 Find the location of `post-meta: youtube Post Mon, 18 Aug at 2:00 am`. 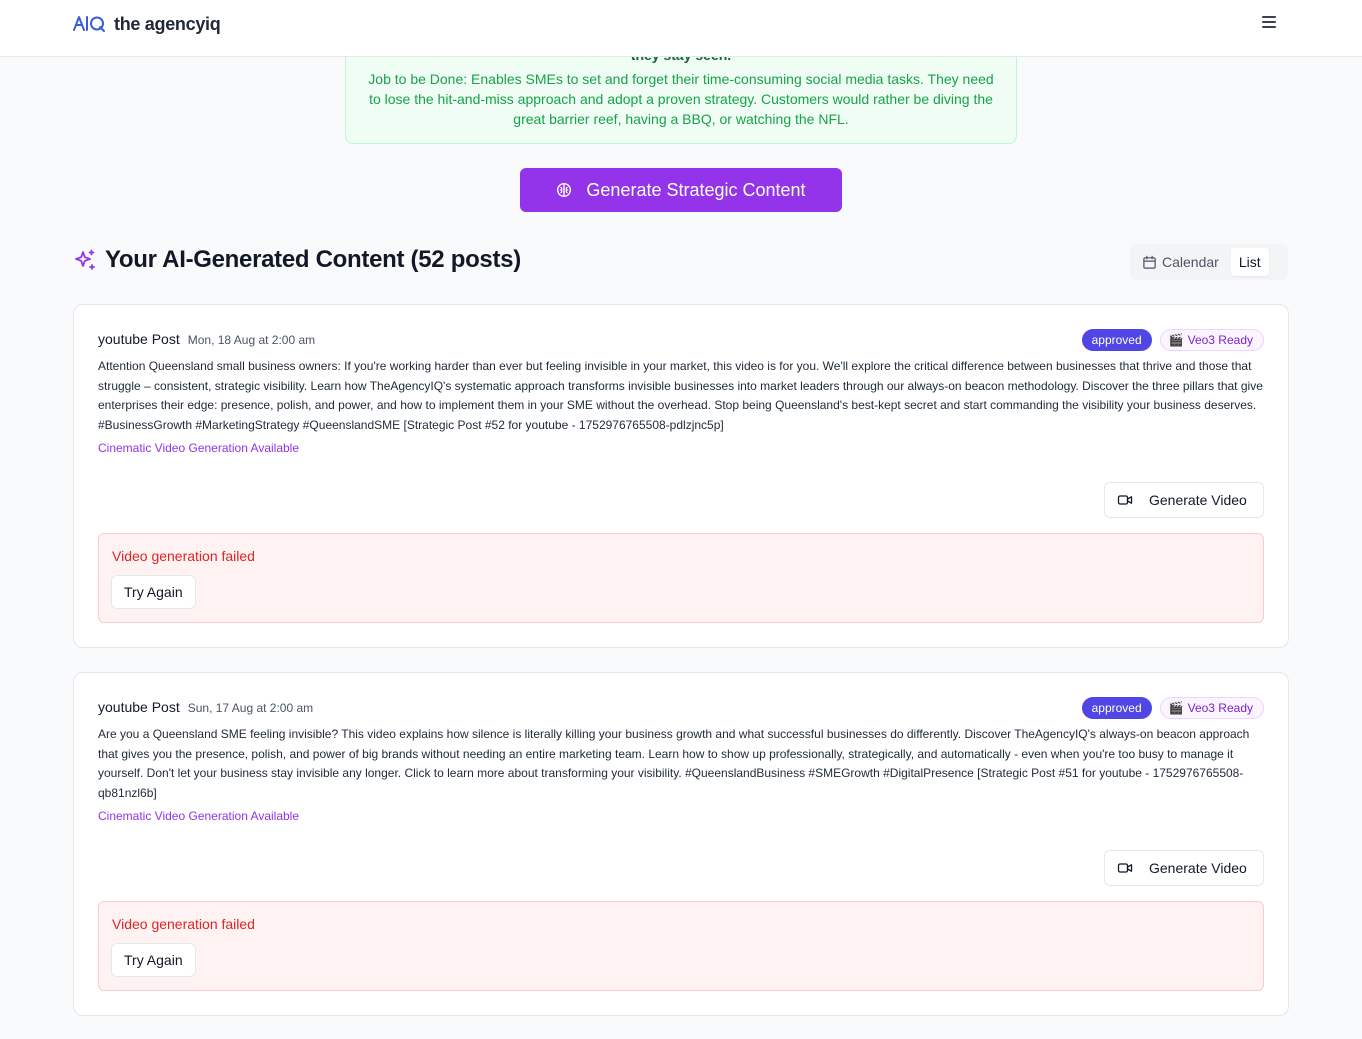

post-meta: youtube Post Mon, 18 Aug at 2:00 am is located at coordinates (206, 339).